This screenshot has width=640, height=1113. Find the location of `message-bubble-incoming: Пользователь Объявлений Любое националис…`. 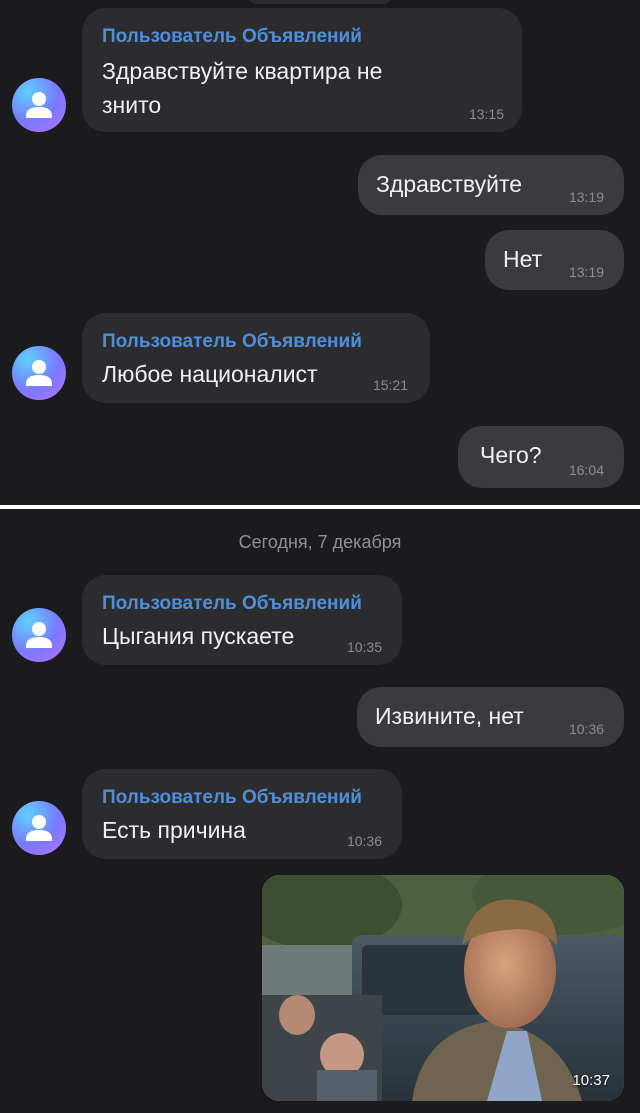

message-bubble-incoming: Пользователь Объявлений Любое националис… is located at coordinates (256, 358).